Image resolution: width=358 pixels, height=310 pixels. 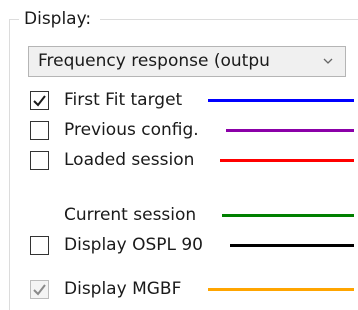 I want to click on option-display-ospl-90: Display OSPL 90, so click(x=179, y=246).